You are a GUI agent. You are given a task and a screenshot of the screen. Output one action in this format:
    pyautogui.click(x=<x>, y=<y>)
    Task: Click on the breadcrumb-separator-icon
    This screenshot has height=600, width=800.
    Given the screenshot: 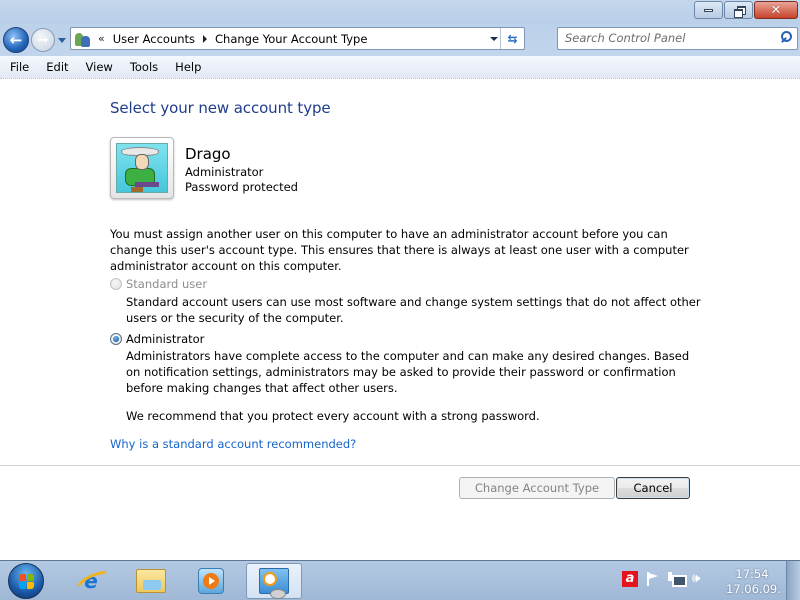 What is the action you would take?
    pyautogui.click(x=205, y=38)
    